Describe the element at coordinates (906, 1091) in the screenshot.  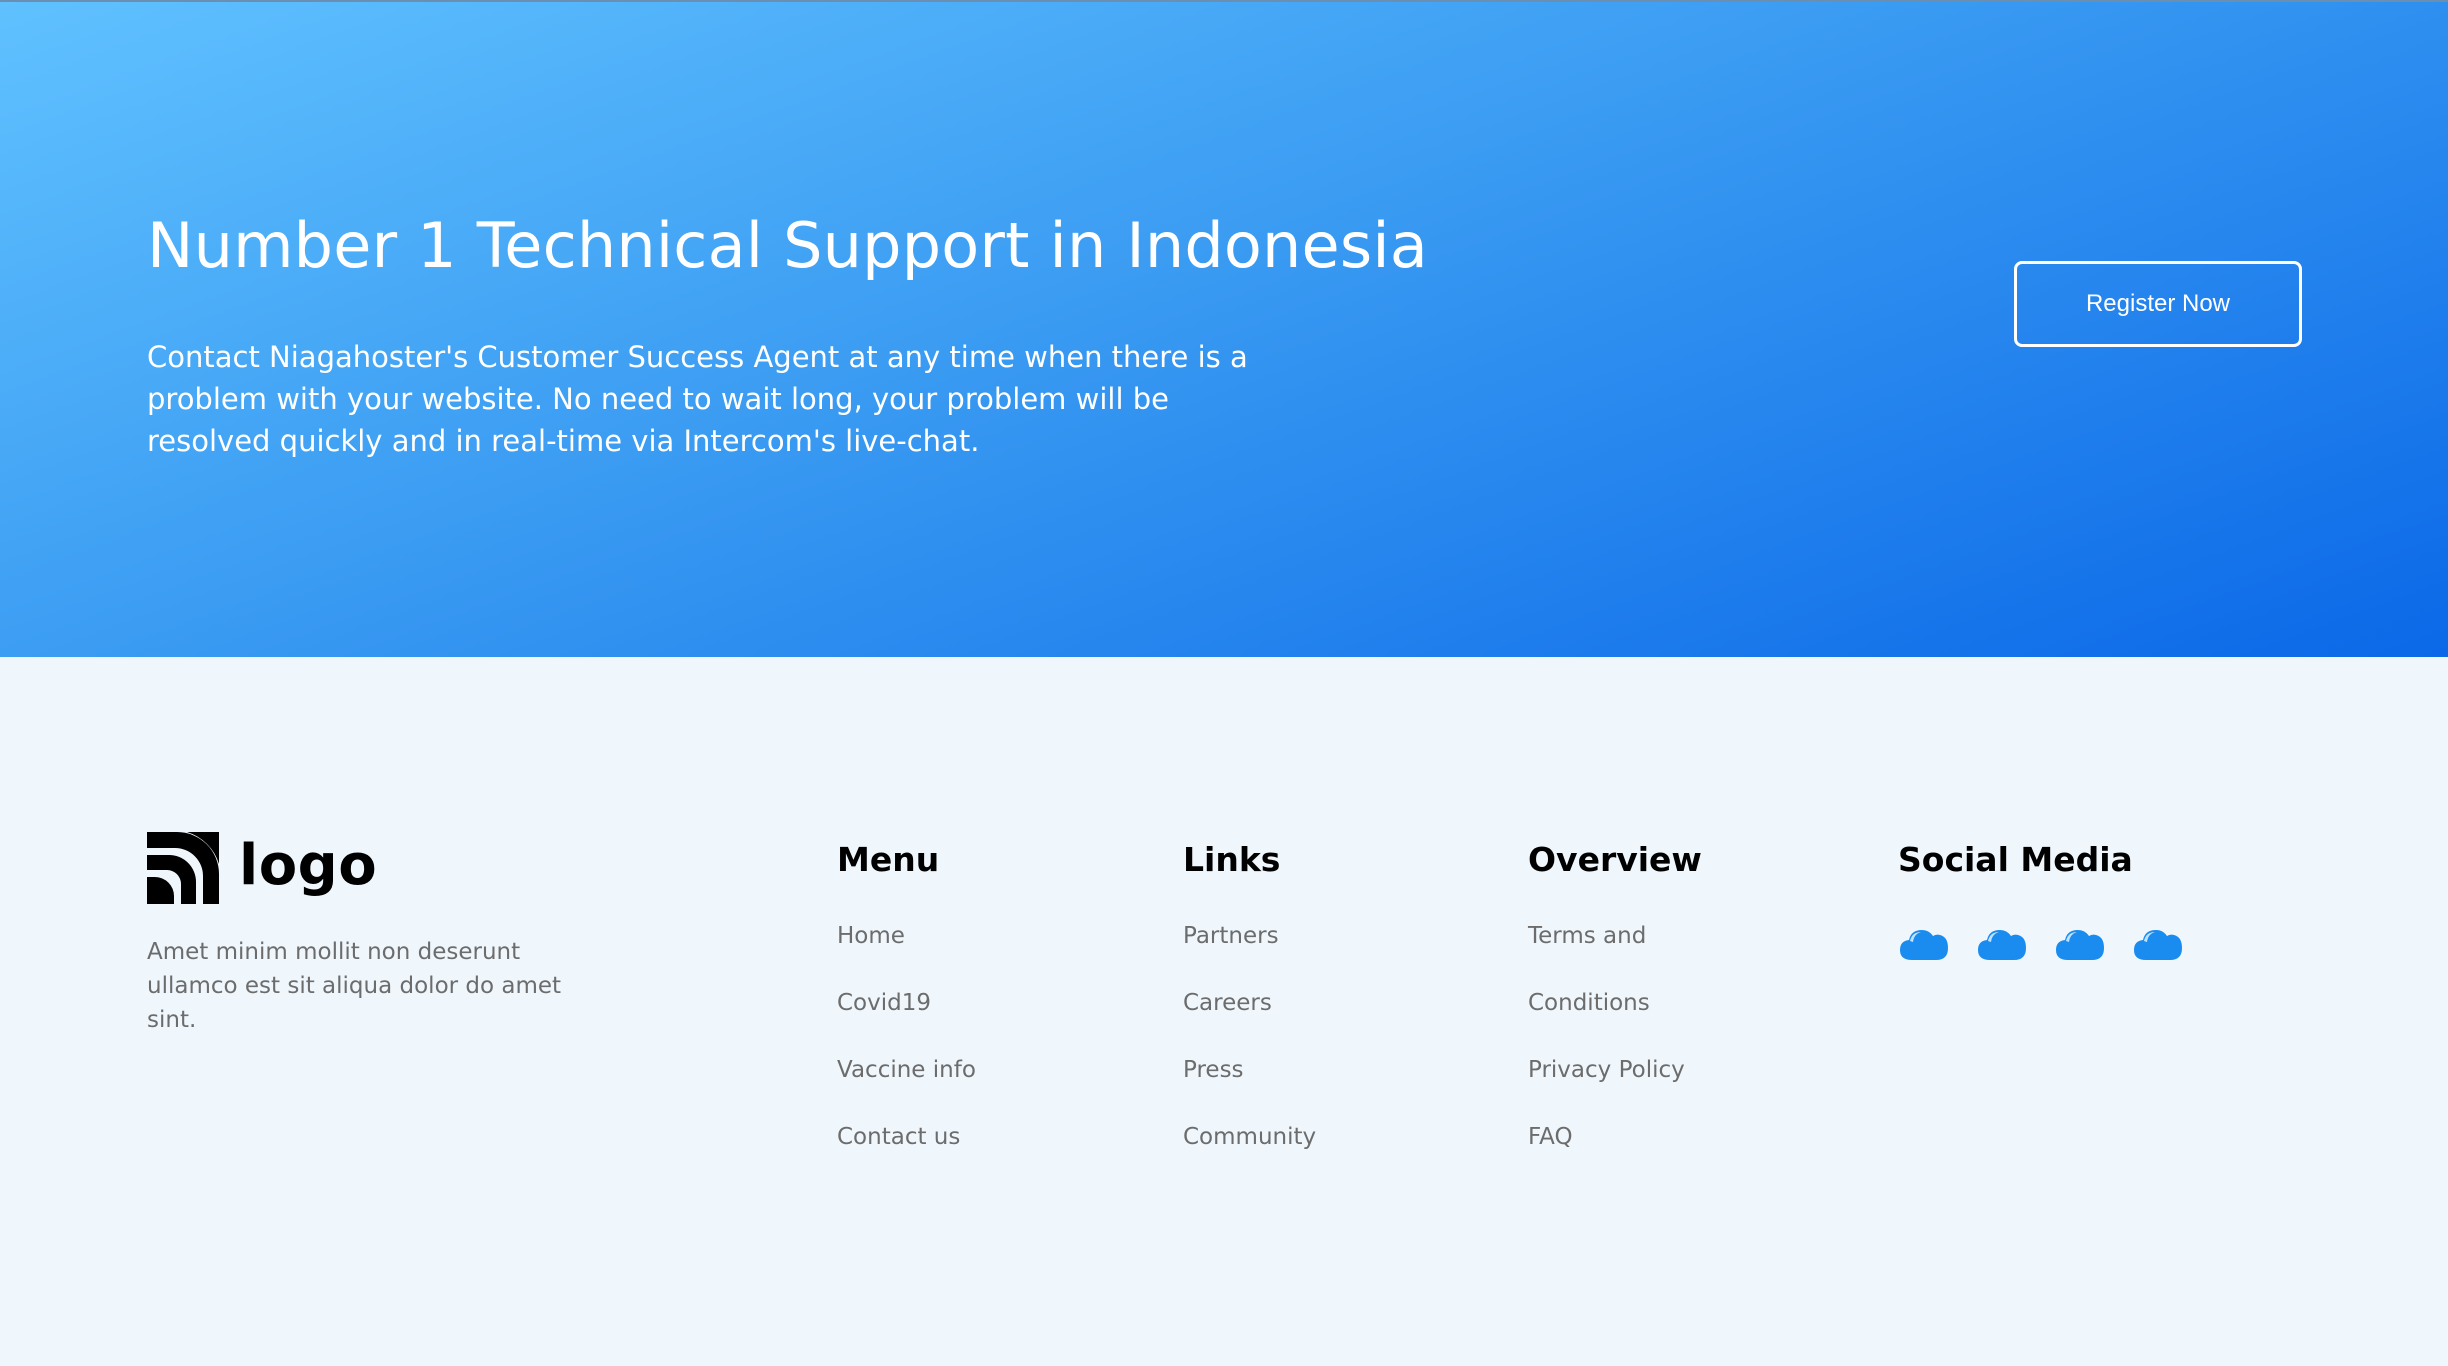
I see `footer-link-vaccine-info: Vaccine info` at that location.